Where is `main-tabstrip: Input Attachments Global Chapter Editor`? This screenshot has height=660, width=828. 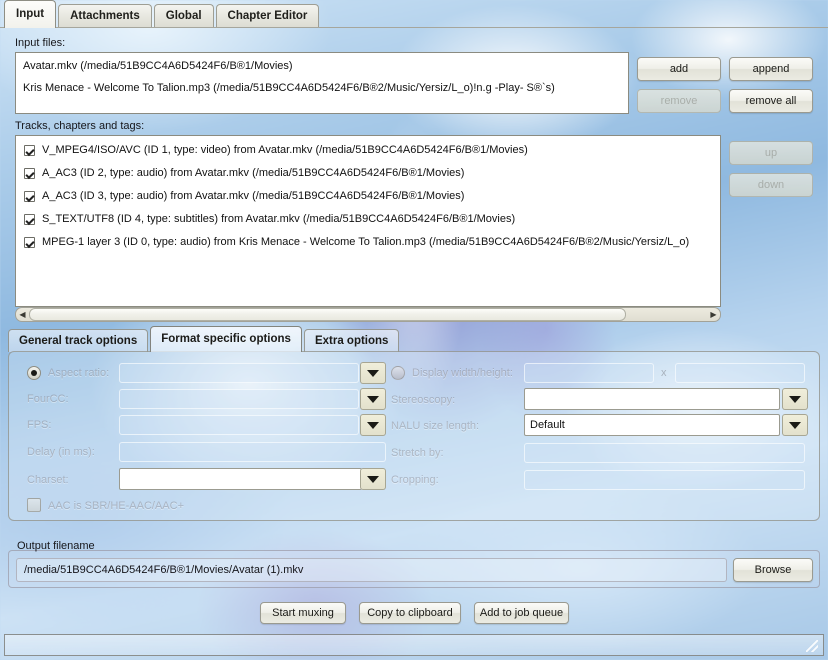 main-tabstrip: Input Attachments Global Chapter Editor is located at coordinates (414, 14).